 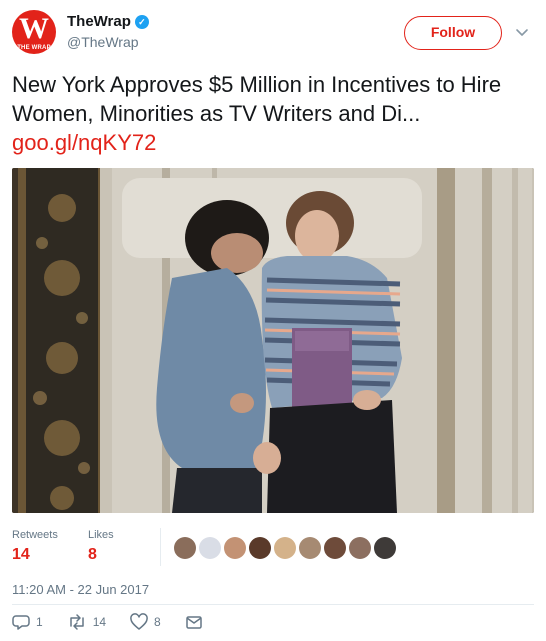 What do you see at coordinates (157, 622) in the screenshot?
I see `like-count: 8` at bounding box center [157, 622].